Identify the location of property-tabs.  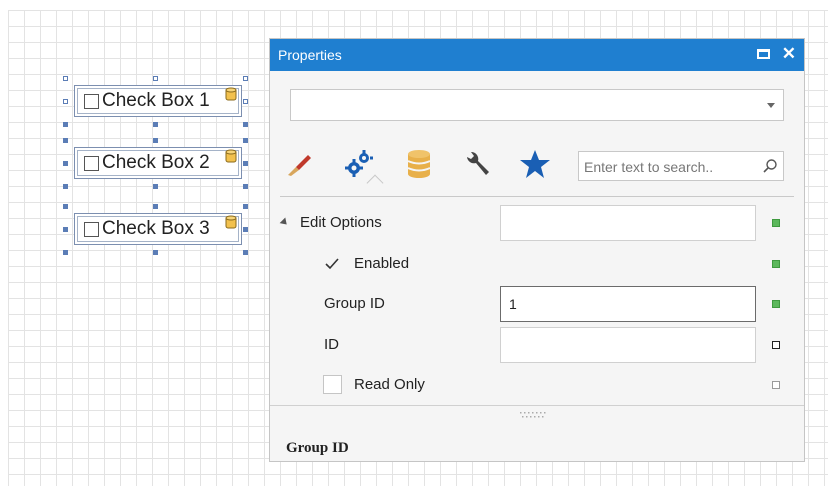
(416, 167).